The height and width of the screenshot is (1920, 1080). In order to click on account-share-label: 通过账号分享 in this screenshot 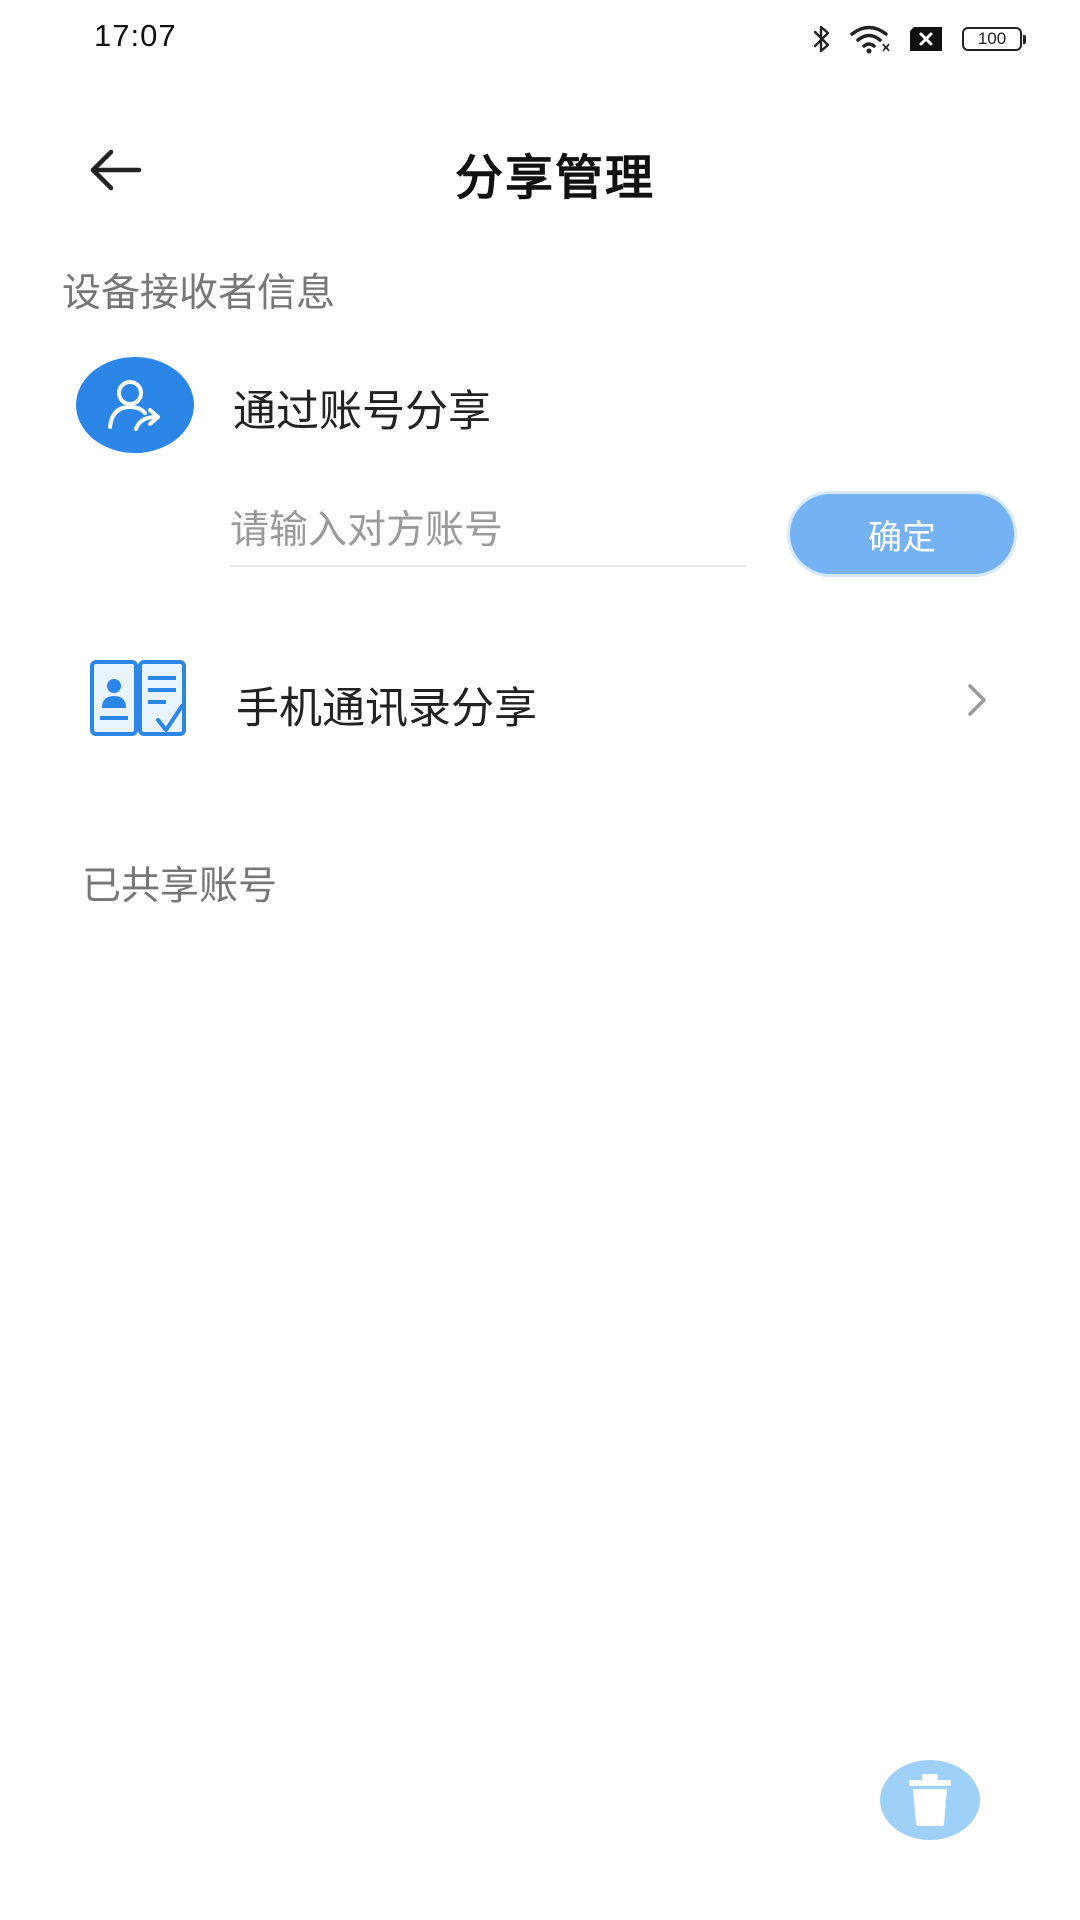, I will do `click(362, 412)`.